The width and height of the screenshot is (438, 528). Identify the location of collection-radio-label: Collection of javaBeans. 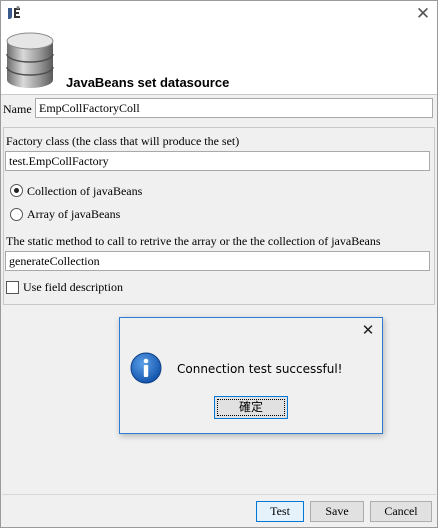
(84, 191).